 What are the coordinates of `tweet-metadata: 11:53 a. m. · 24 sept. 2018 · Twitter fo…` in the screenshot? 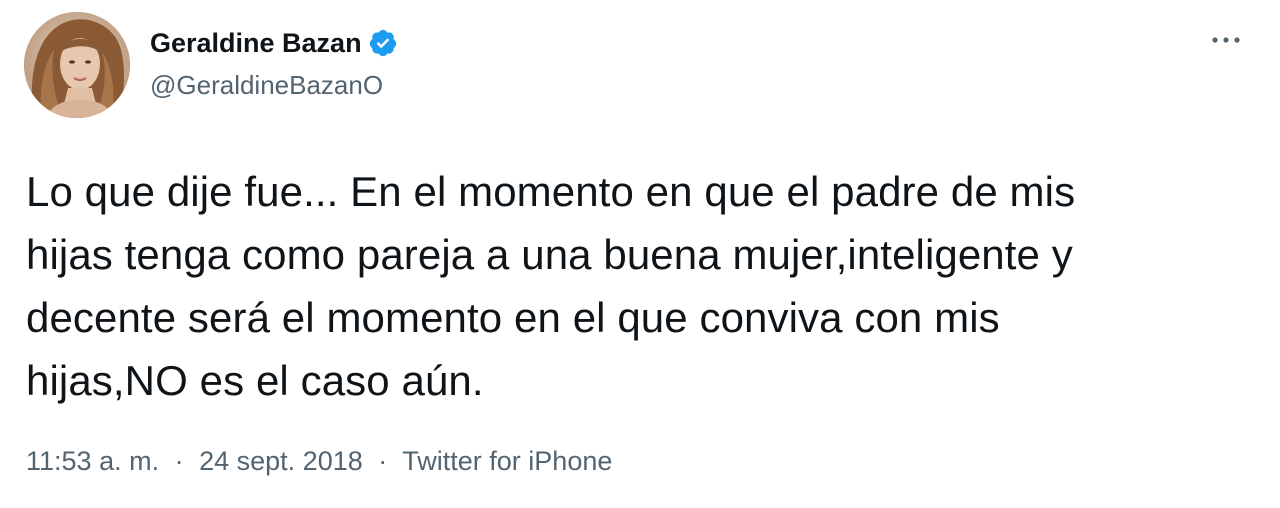 It's located at (319, 461).